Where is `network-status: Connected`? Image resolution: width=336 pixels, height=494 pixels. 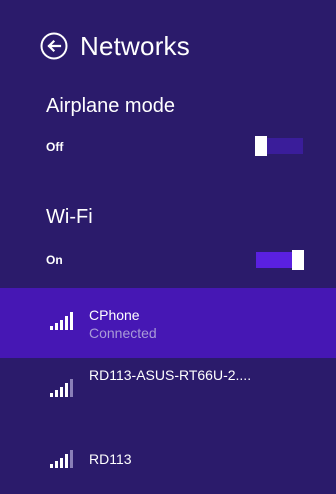
network-status: Connected is located at coordinates (123, 333).